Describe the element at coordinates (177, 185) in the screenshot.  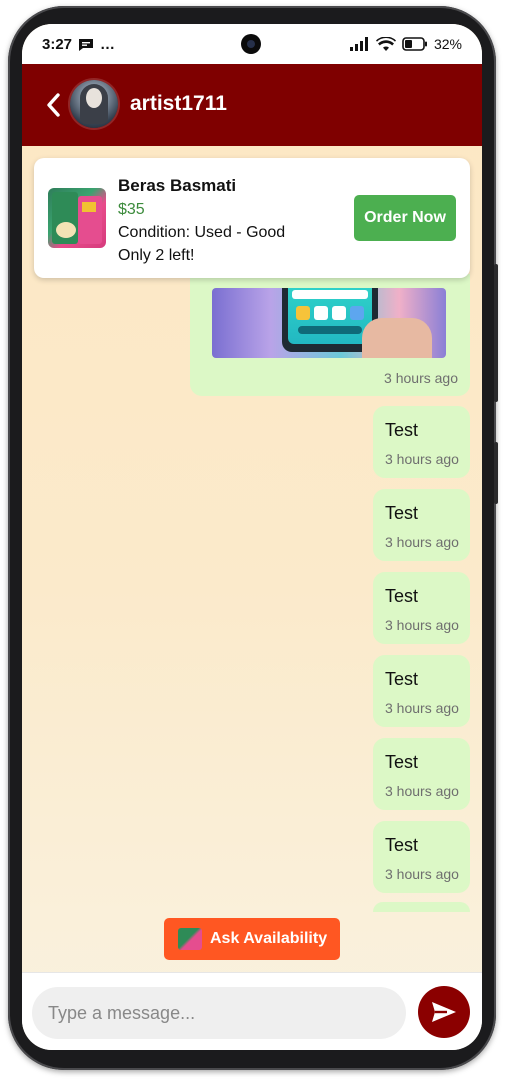
I see `product-title: Beras Basmati` at that location.